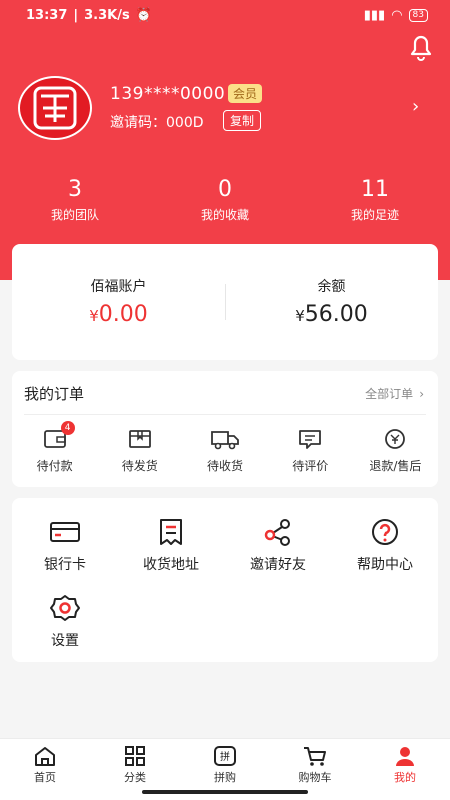  Describe the element at coordinates (135, 777) in the screenshot. I see `tab-label: 分类` at that location.